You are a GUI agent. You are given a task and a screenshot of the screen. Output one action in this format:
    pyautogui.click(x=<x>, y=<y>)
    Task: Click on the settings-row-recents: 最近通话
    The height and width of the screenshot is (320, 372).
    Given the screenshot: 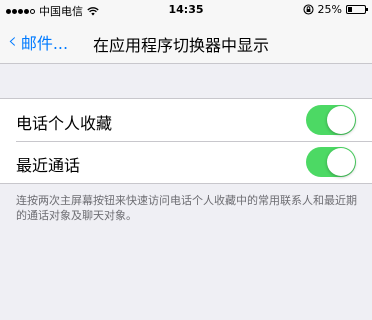 What is the action you would take?
    pyautogui.click(x=186, y=162)
    